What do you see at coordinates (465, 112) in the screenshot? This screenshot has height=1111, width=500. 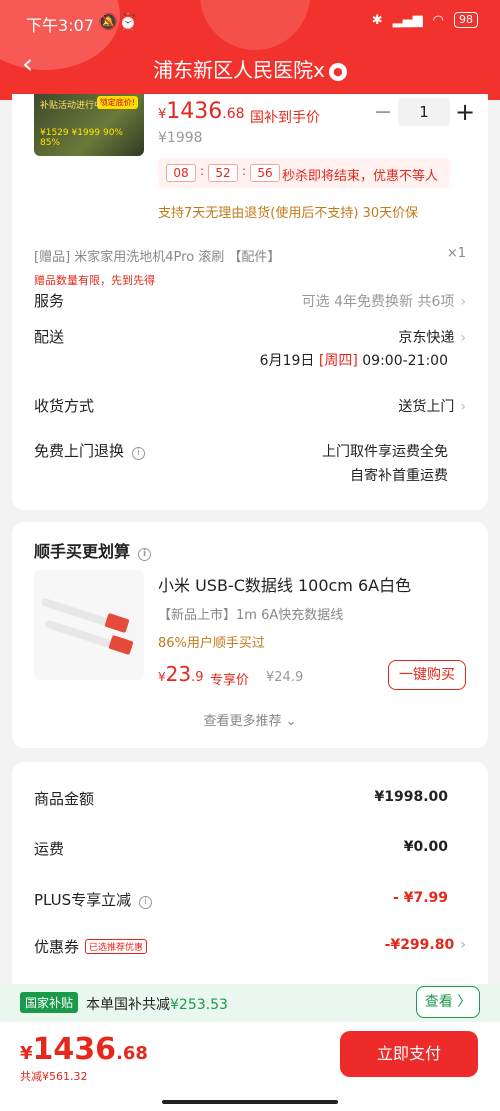 I see `increase-button: +` at bounding box center [465, 112].